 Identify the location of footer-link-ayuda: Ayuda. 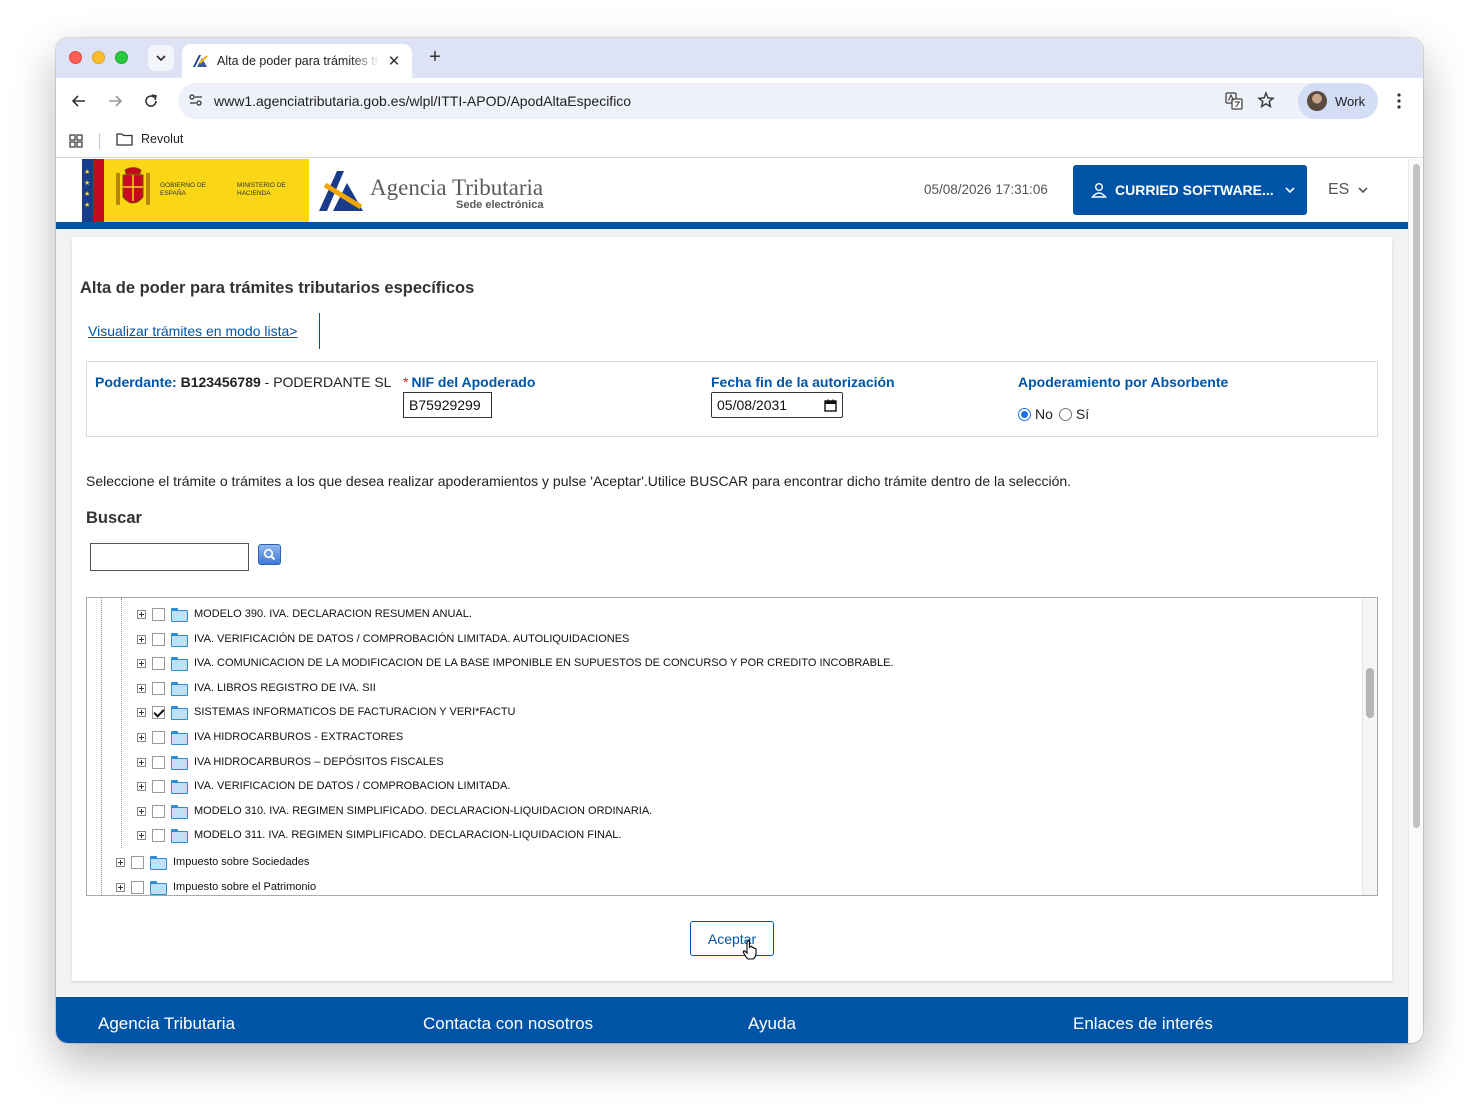
(772, 1024).